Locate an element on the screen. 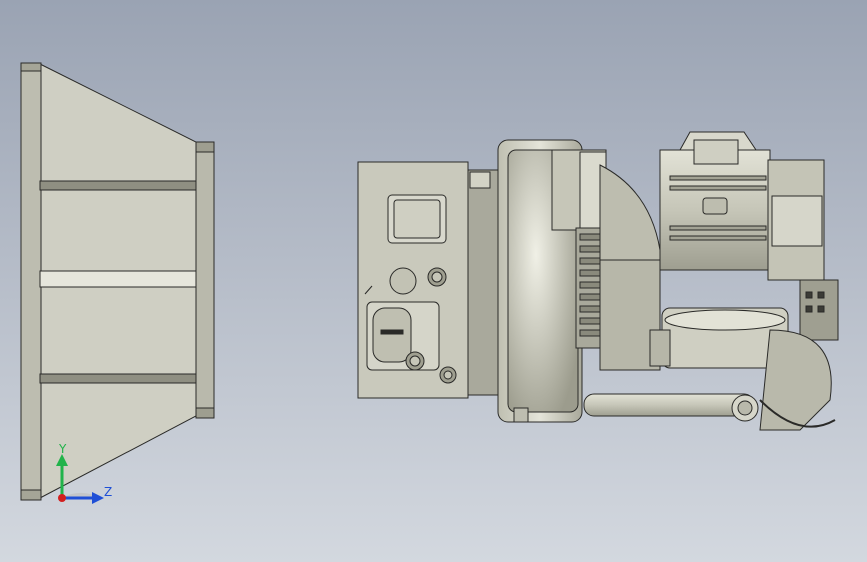 This screenshot has height=562, width=867. burner-head is located at coordinates (719, 281).